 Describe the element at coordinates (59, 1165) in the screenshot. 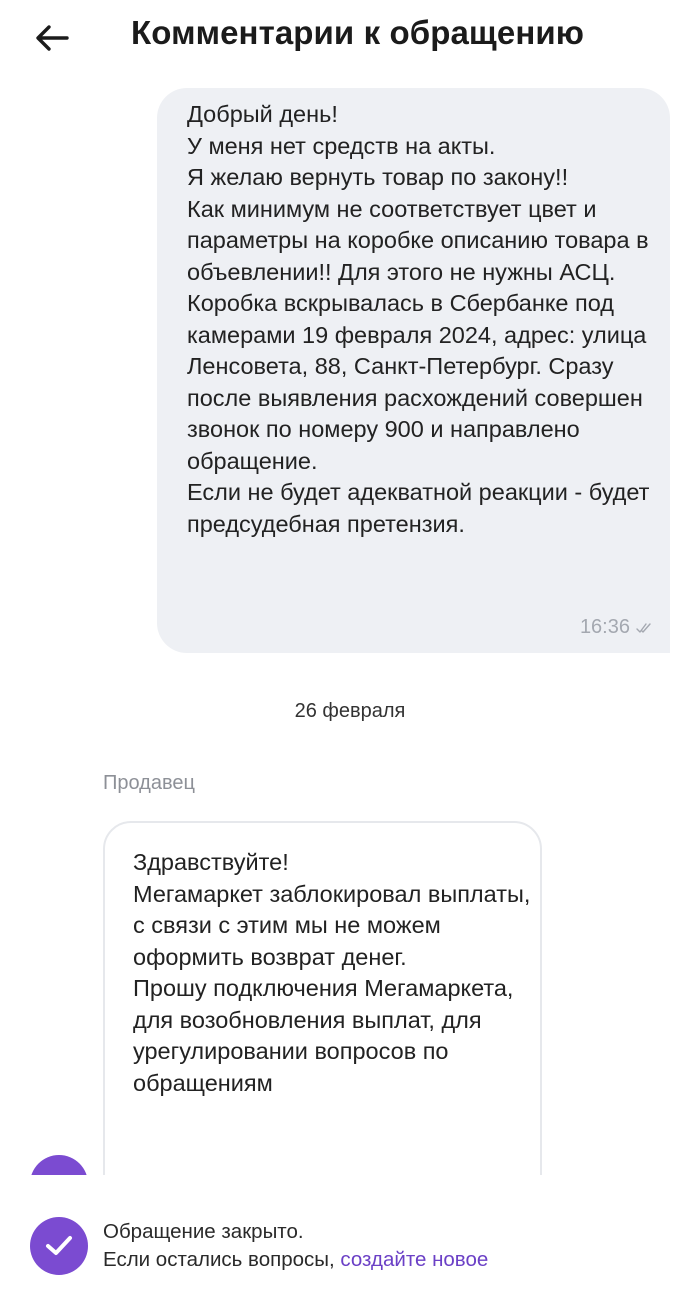

I see `seller-avatar` at that location.